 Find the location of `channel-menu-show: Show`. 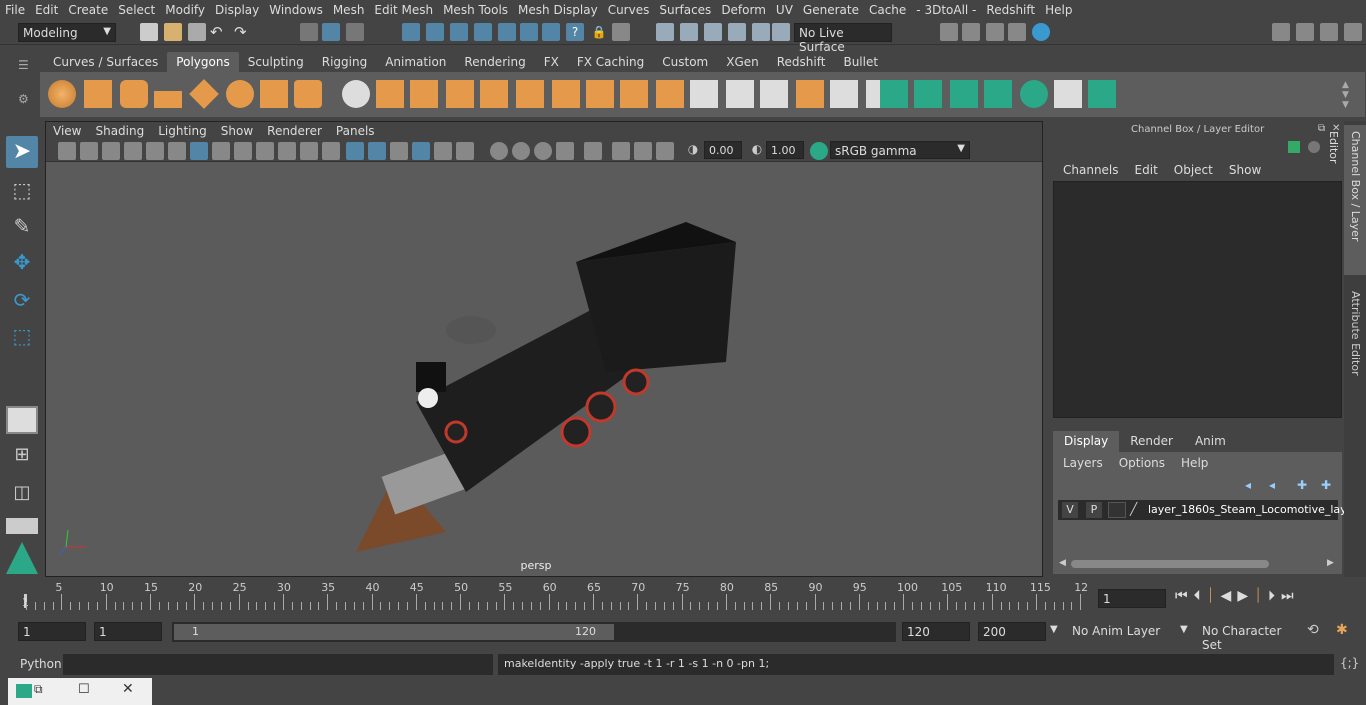

channel-menu-show: Show is located at coordinates (1245, 170).